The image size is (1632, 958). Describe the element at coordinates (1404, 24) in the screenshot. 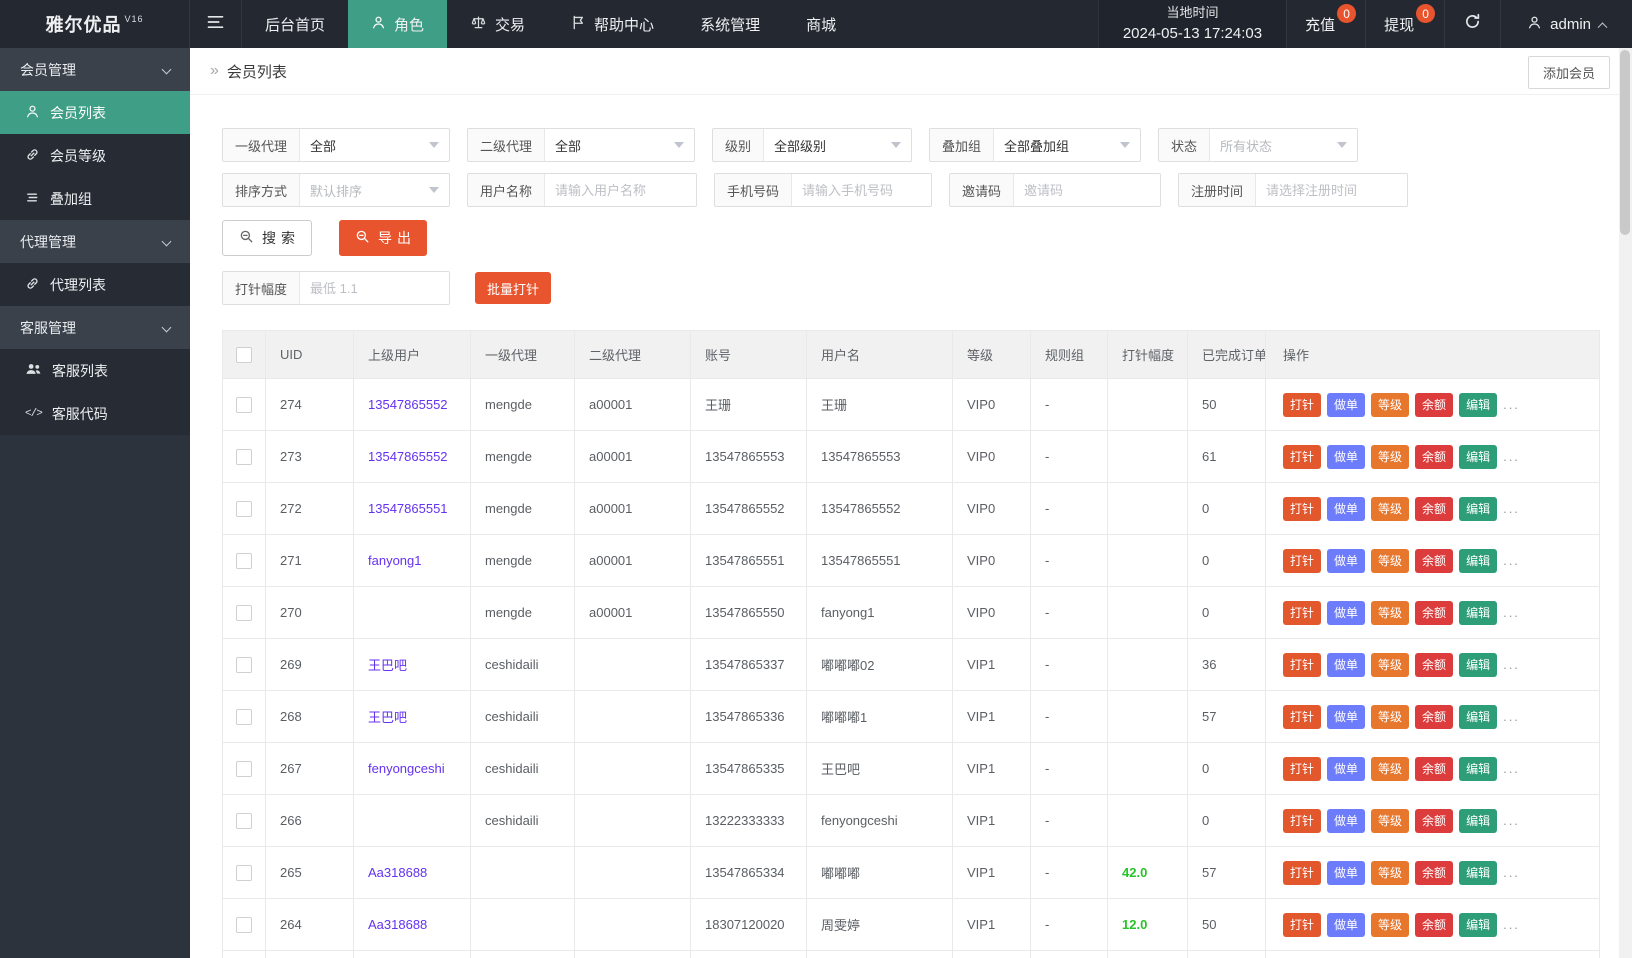

I see `withdraw-button: 提现 0` at that location.